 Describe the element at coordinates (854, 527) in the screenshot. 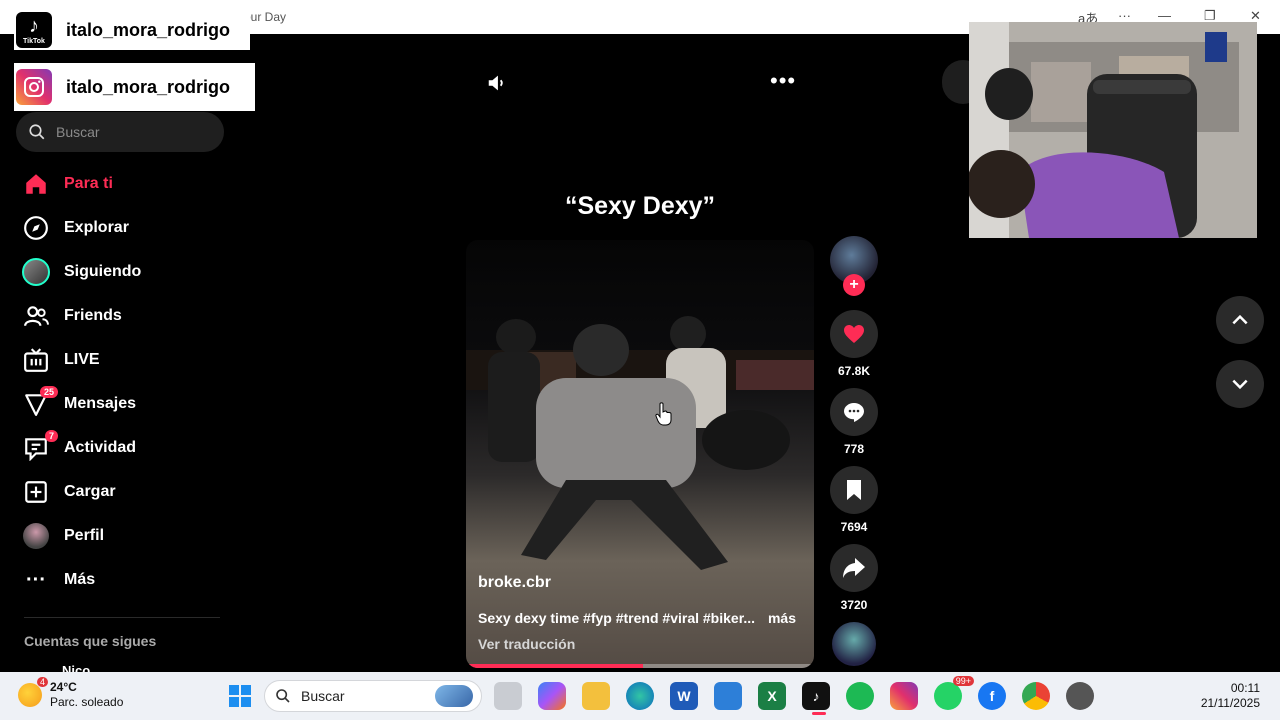

I see `save-count: 7694` at that location.